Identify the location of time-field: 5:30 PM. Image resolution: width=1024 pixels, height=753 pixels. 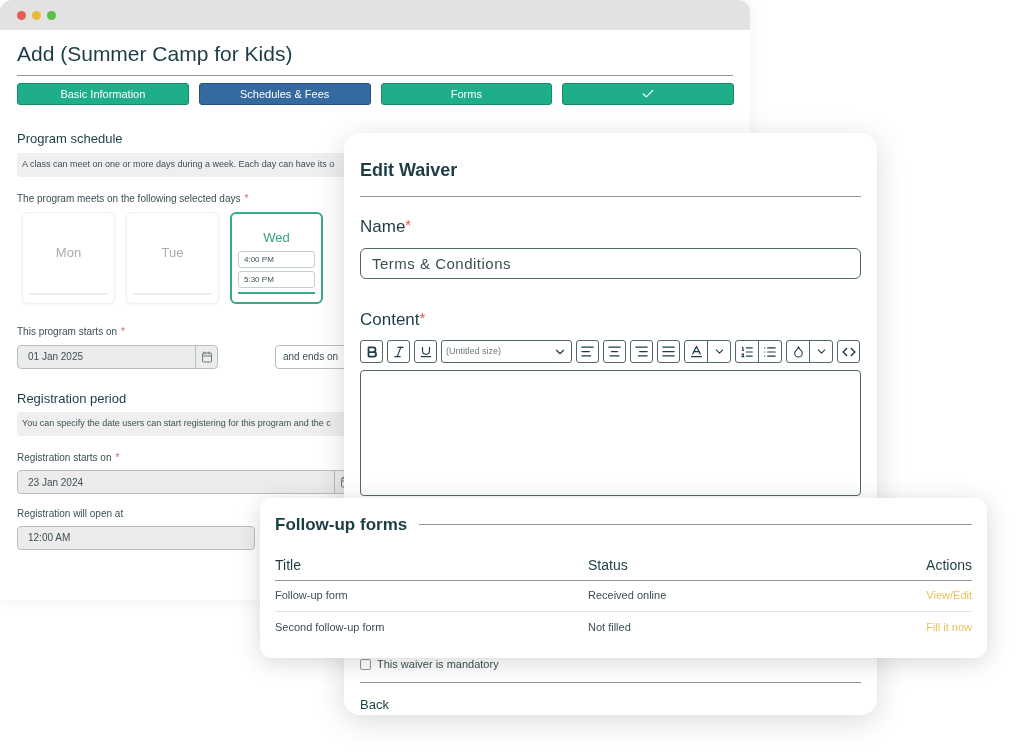
(276, 279).